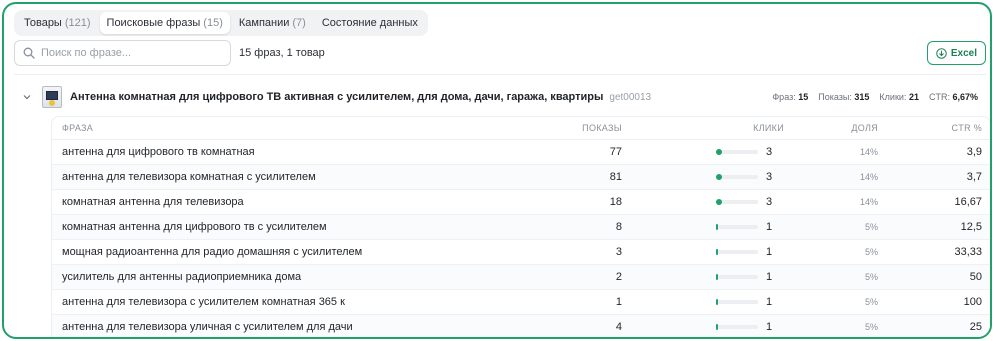  Describe the element at coordinates (267, 202) in the screenshot. I see `phrase-cell: комнатная антенна для телевизора` at that location.